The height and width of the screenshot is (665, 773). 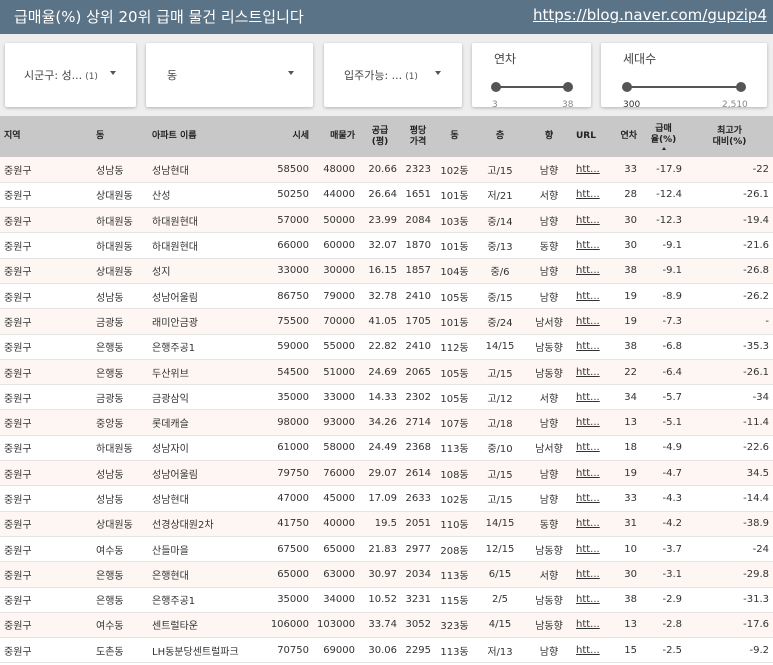 What do you see at coordinates (729, 524) in the screenshot?
I see `cell-vs-max-price: -38.9` at bounding box center [729, 524].